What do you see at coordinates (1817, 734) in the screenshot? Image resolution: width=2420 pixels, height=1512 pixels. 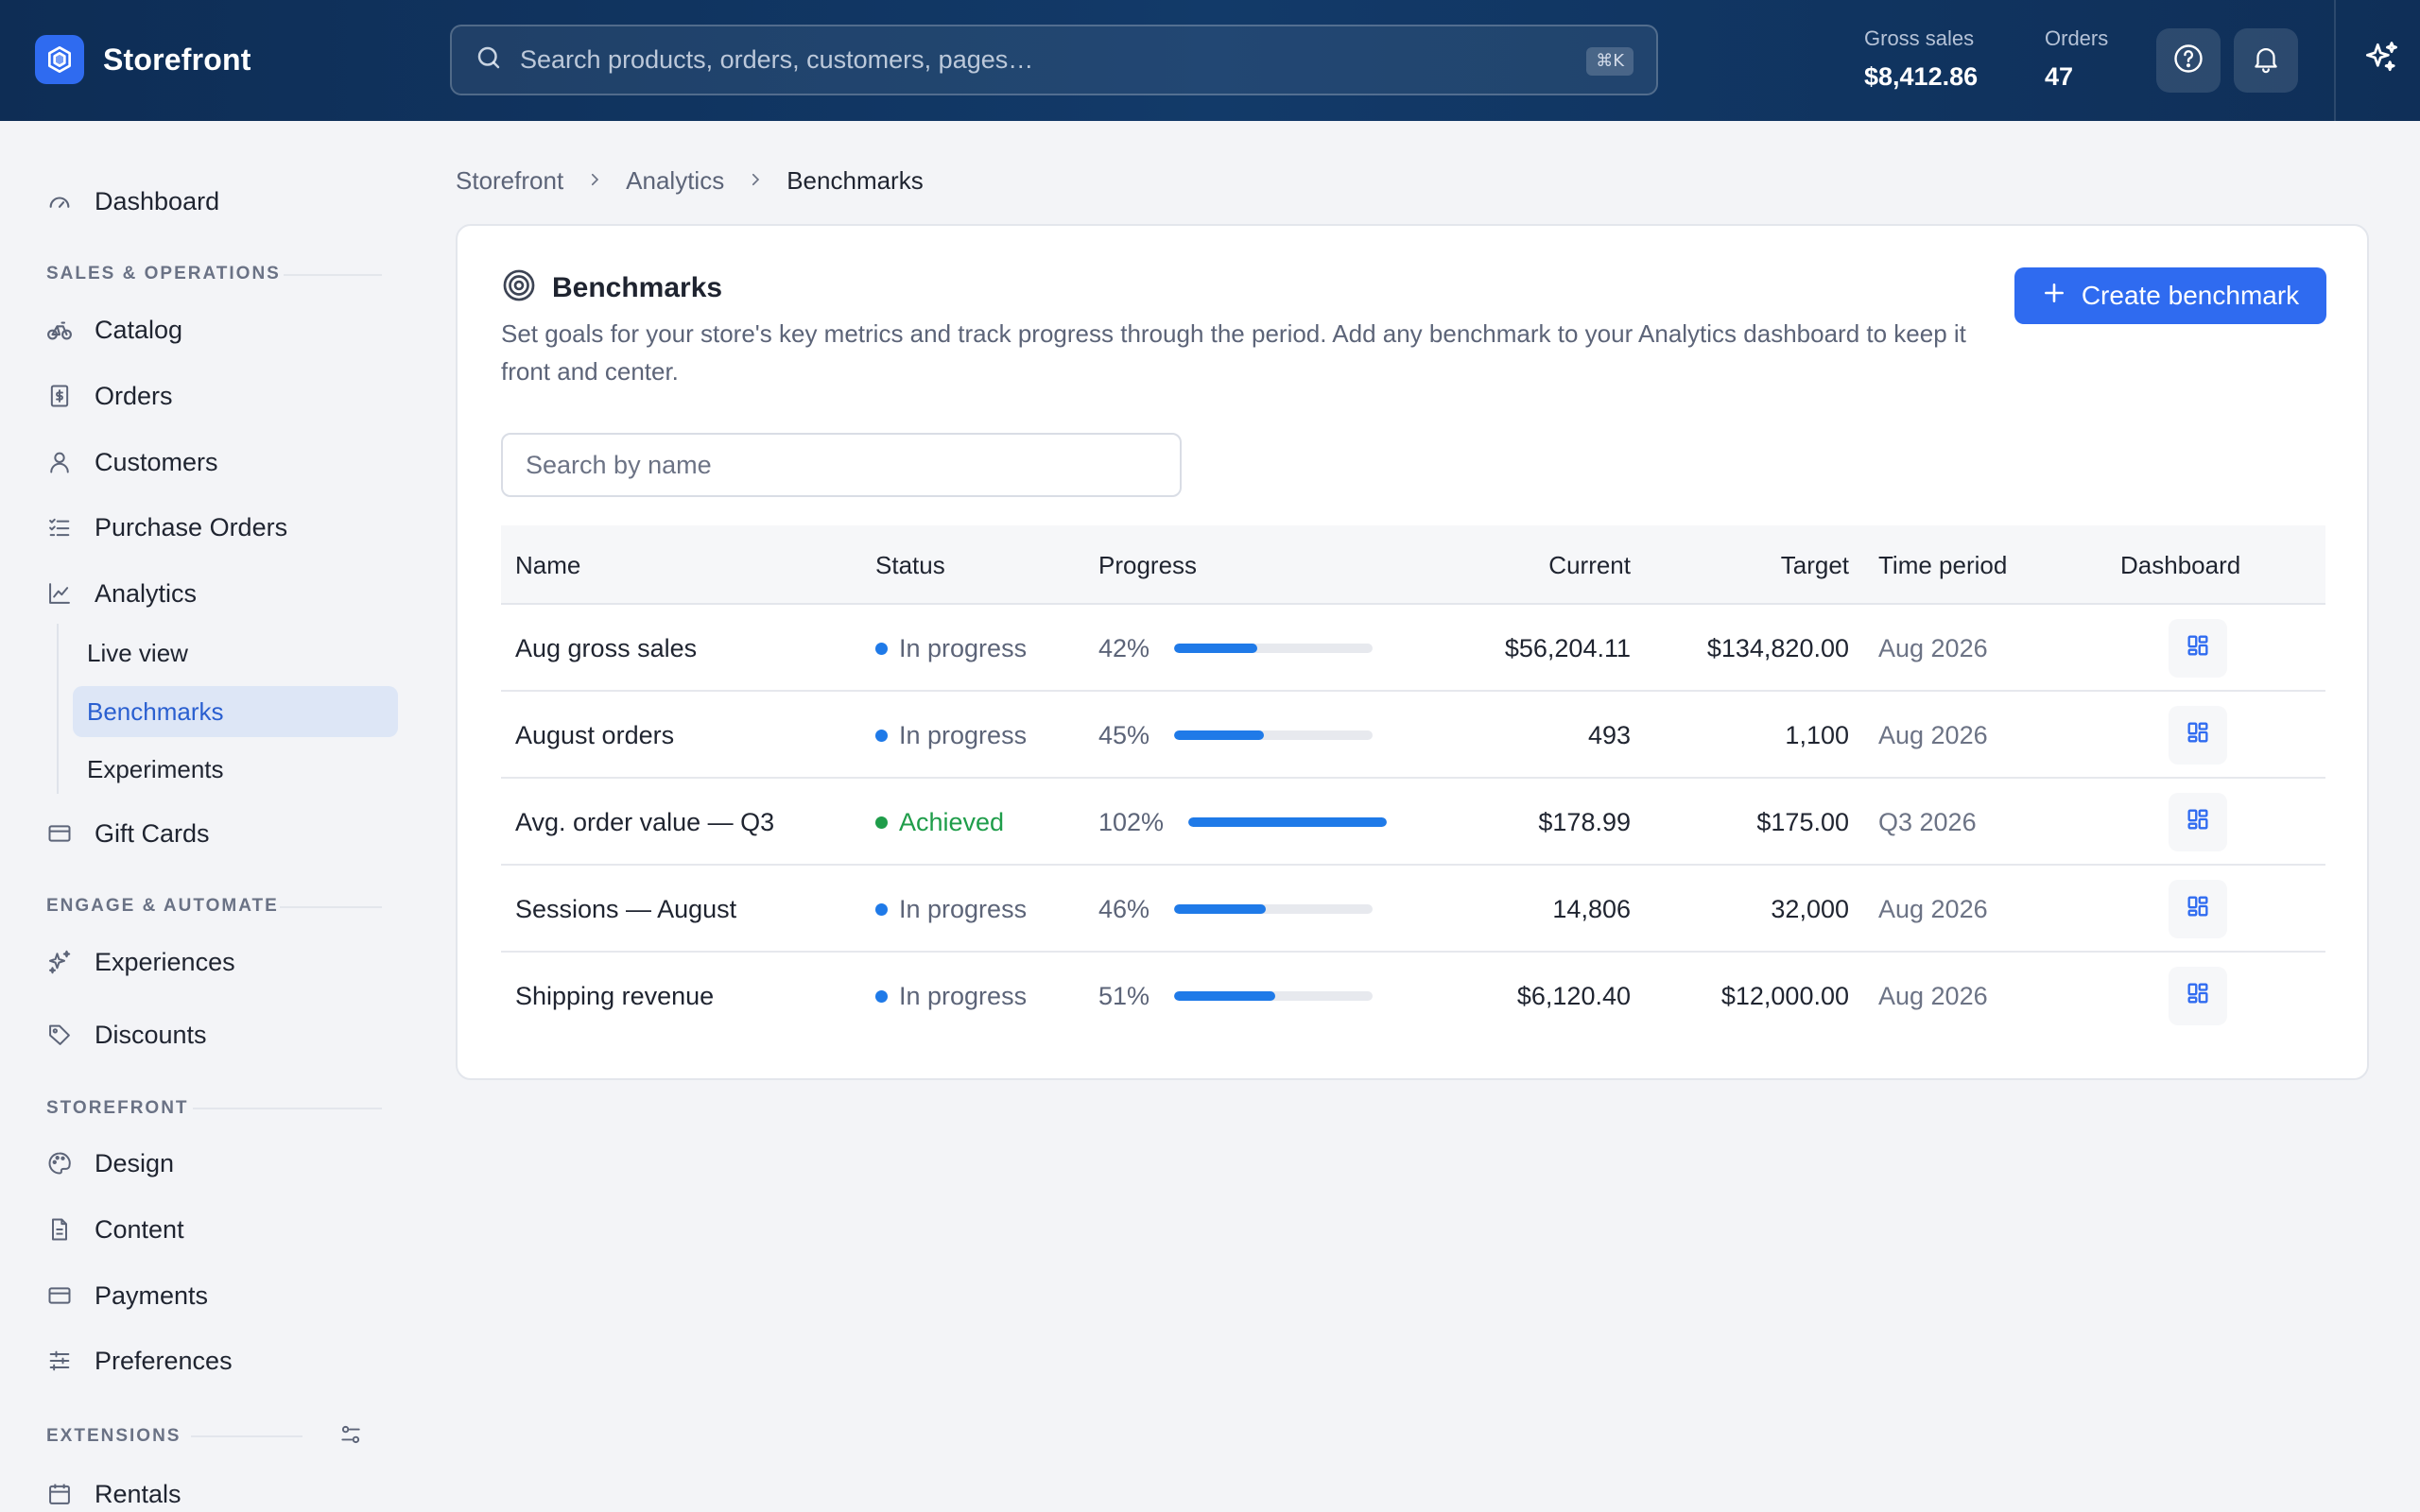 I see `target-value: 1,100` at bounding box center [1817, 734].